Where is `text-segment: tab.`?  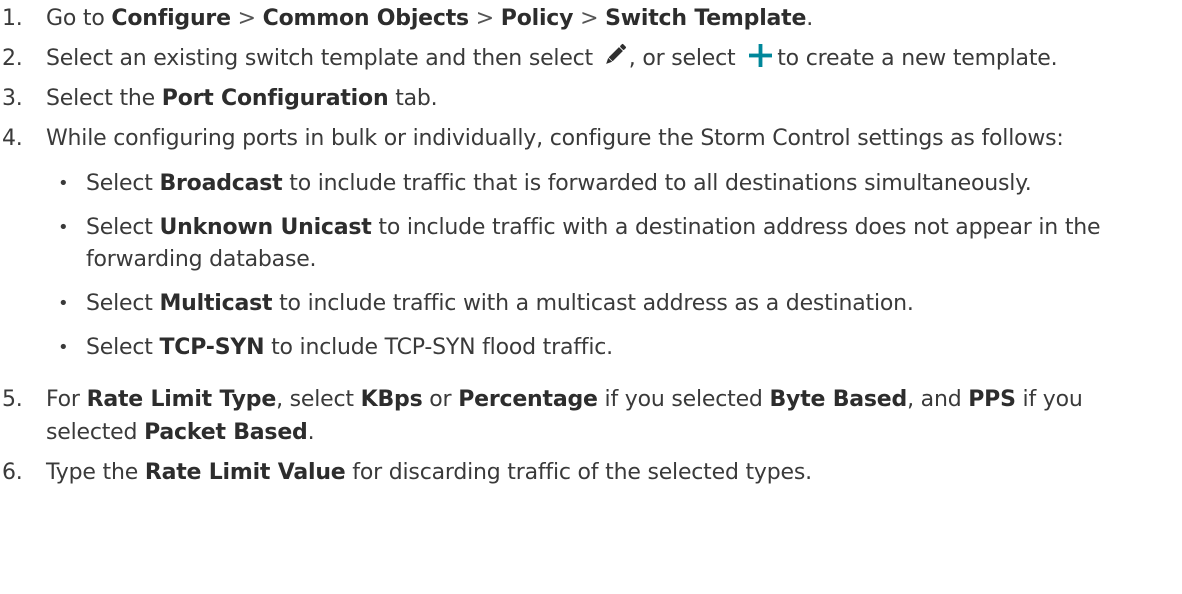 text-segment: tab. is located at coordinates (413, 98).